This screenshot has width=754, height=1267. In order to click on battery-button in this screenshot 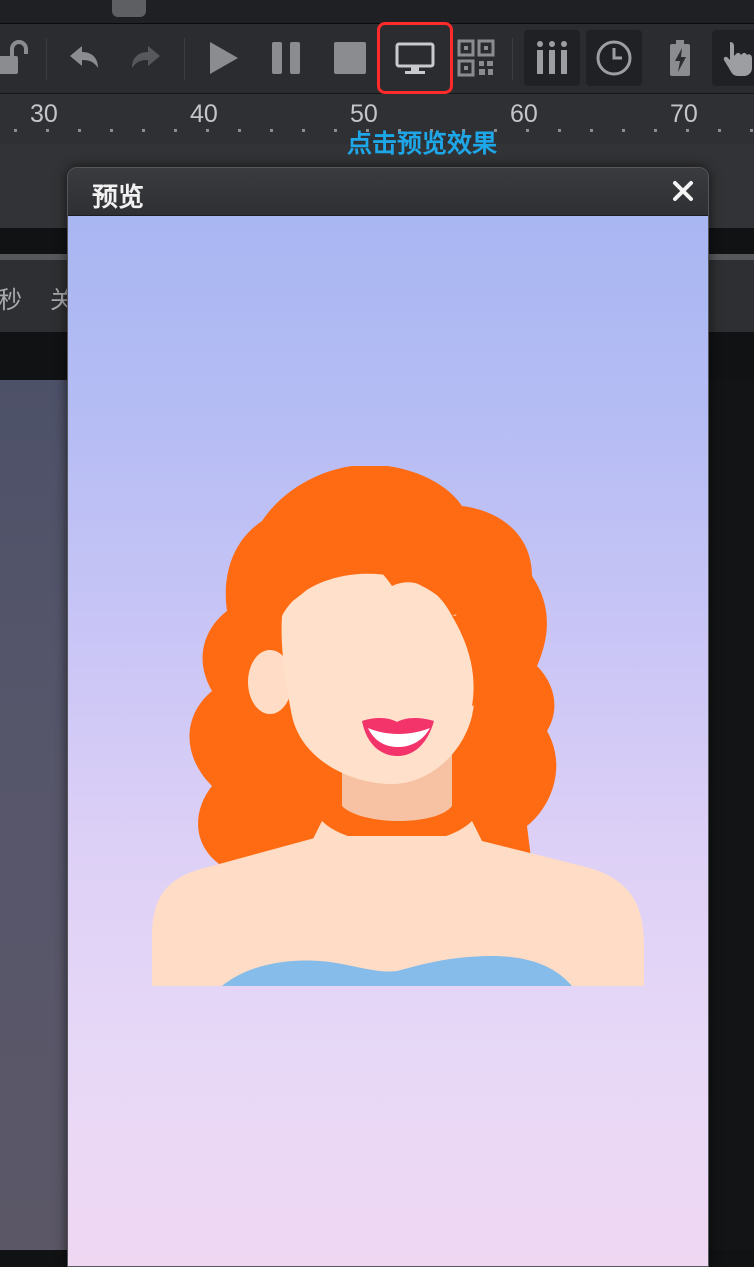, I will do `click(680, 58)`.